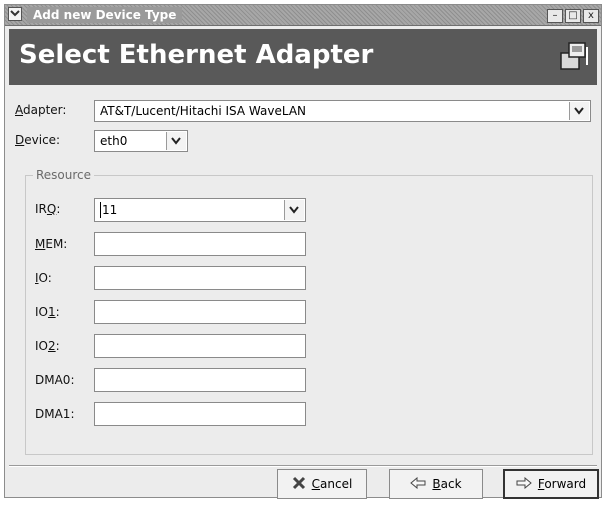  What do you see at coordinates (55, 380) in the screenshot?
I see `dma0-label: DMA0:` at bounding box center [55, 380].